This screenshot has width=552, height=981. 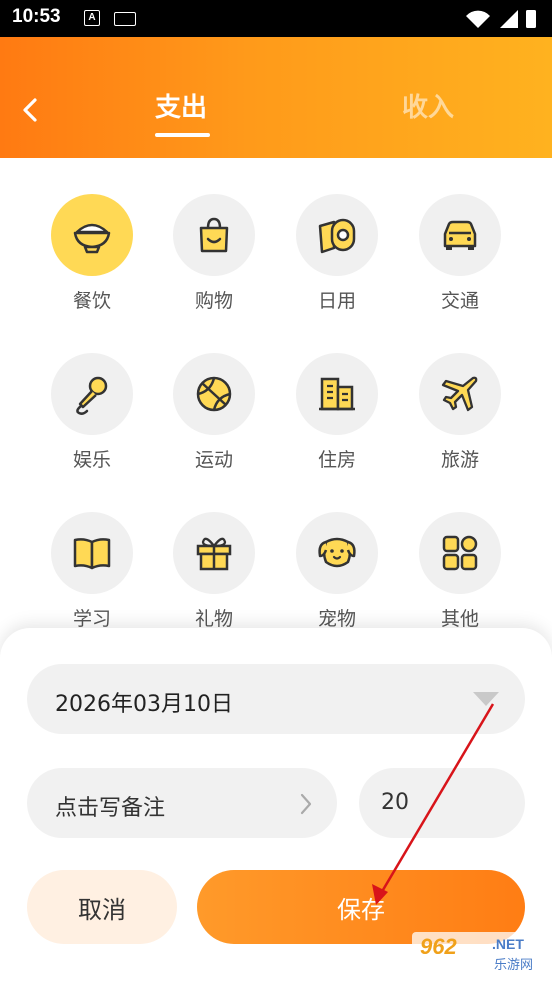 I want to click on category-housing: 住房, so click(x=337, y=423).